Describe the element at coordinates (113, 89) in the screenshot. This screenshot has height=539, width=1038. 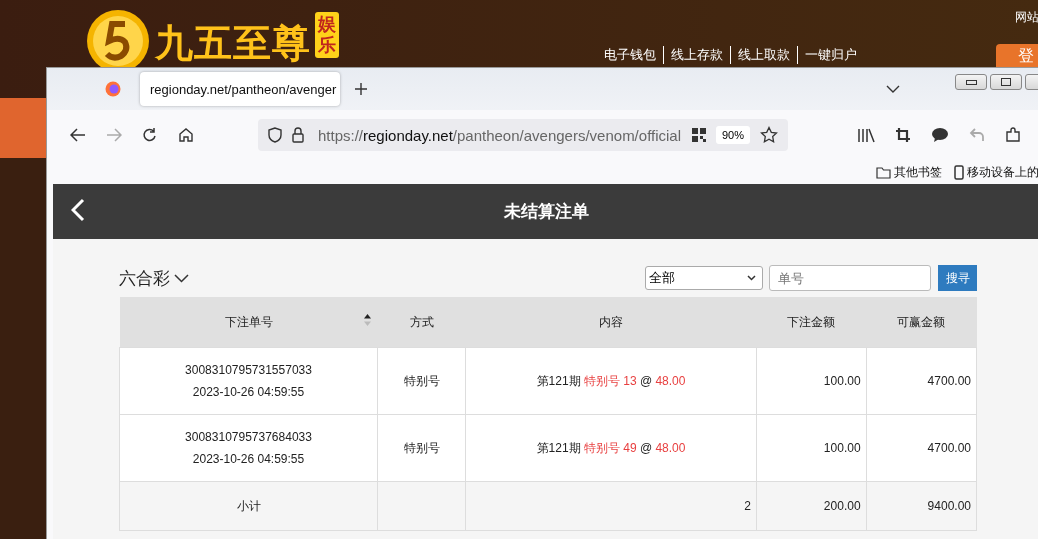
I see `browser-logo-icon` at that location.